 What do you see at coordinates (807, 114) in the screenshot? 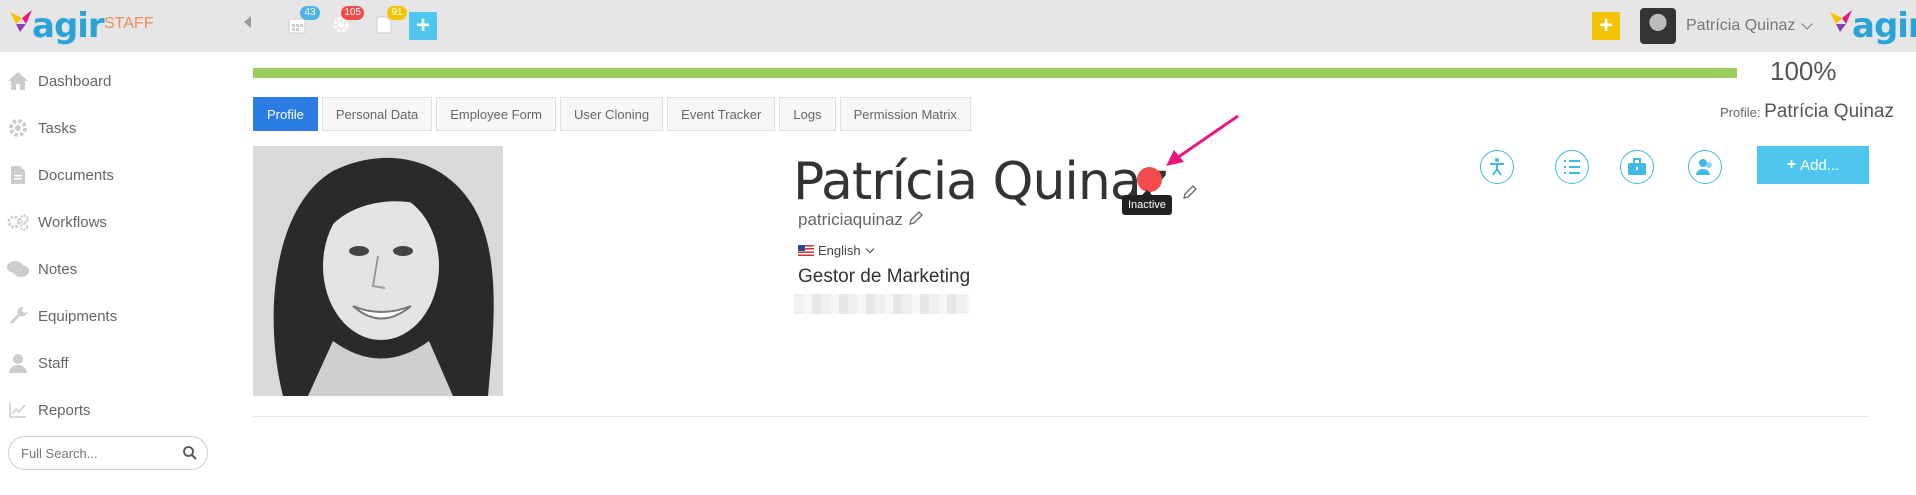
I see `tab-logs: Logs` at bounding box center [807, 114].